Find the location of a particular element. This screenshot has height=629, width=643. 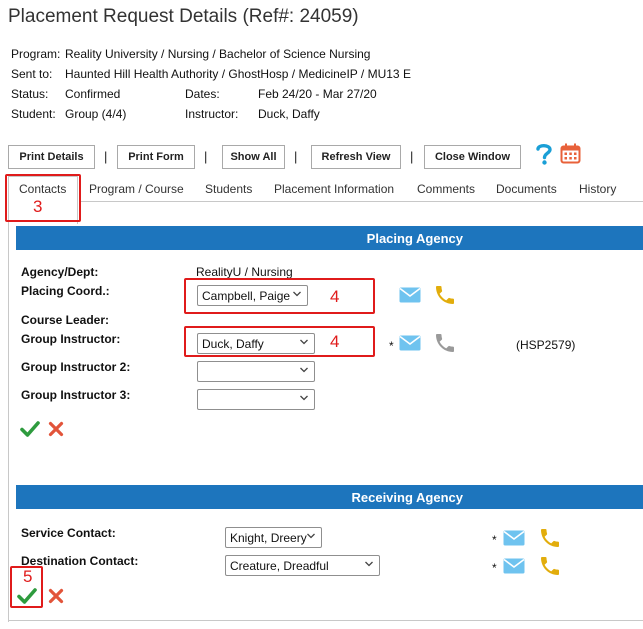

placing-coord-label: Placing Coord.: is located at coordinates (65, 291).